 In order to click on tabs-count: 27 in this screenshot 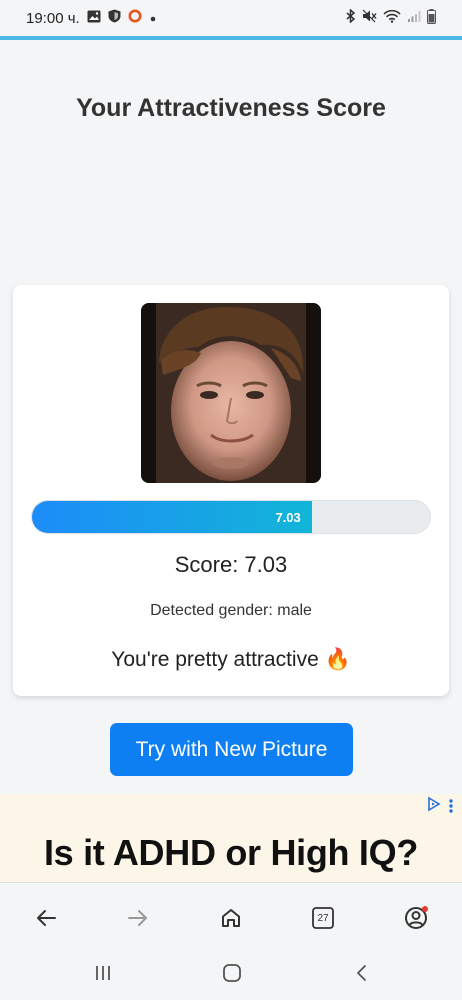, I will do `click(323, 918)`.